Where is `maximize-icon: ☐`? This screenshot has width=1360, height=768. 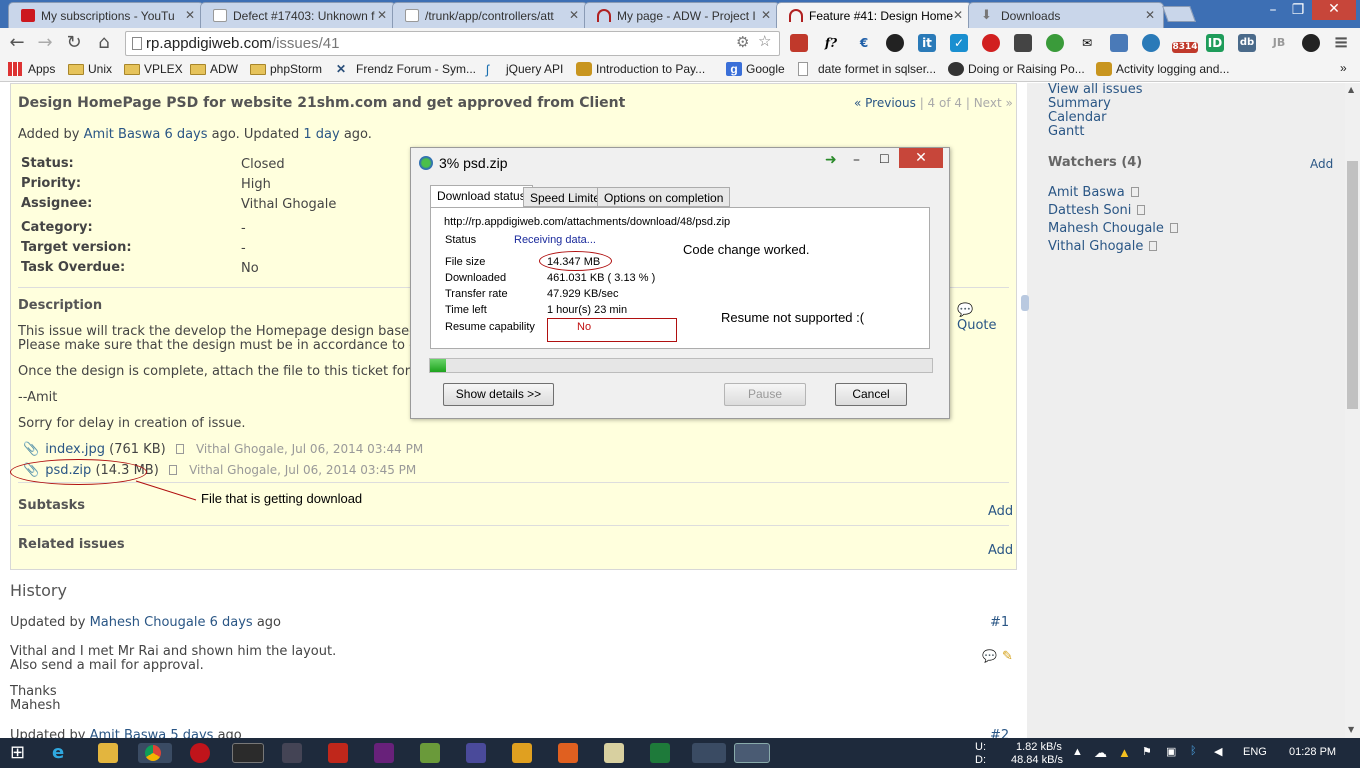
maximize-icon: ☐ is located at coordinates (884, 159).